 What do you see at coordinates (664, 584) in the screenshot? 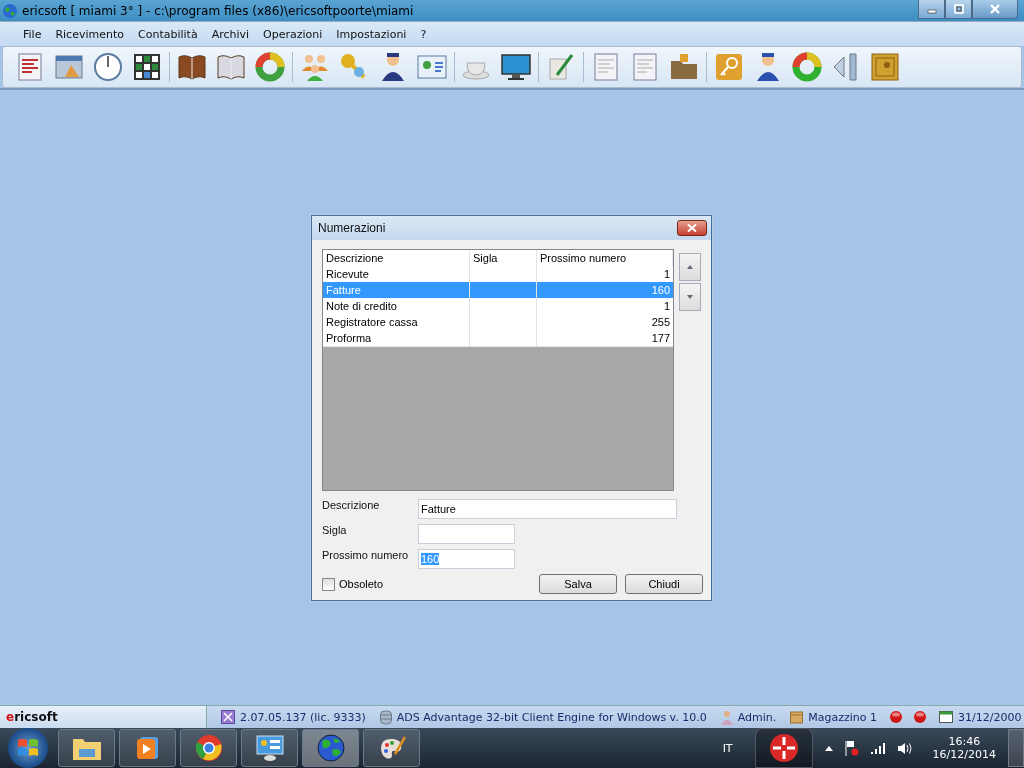
I see `dialog-button: Chiudi` at bounding box center [664, 584].